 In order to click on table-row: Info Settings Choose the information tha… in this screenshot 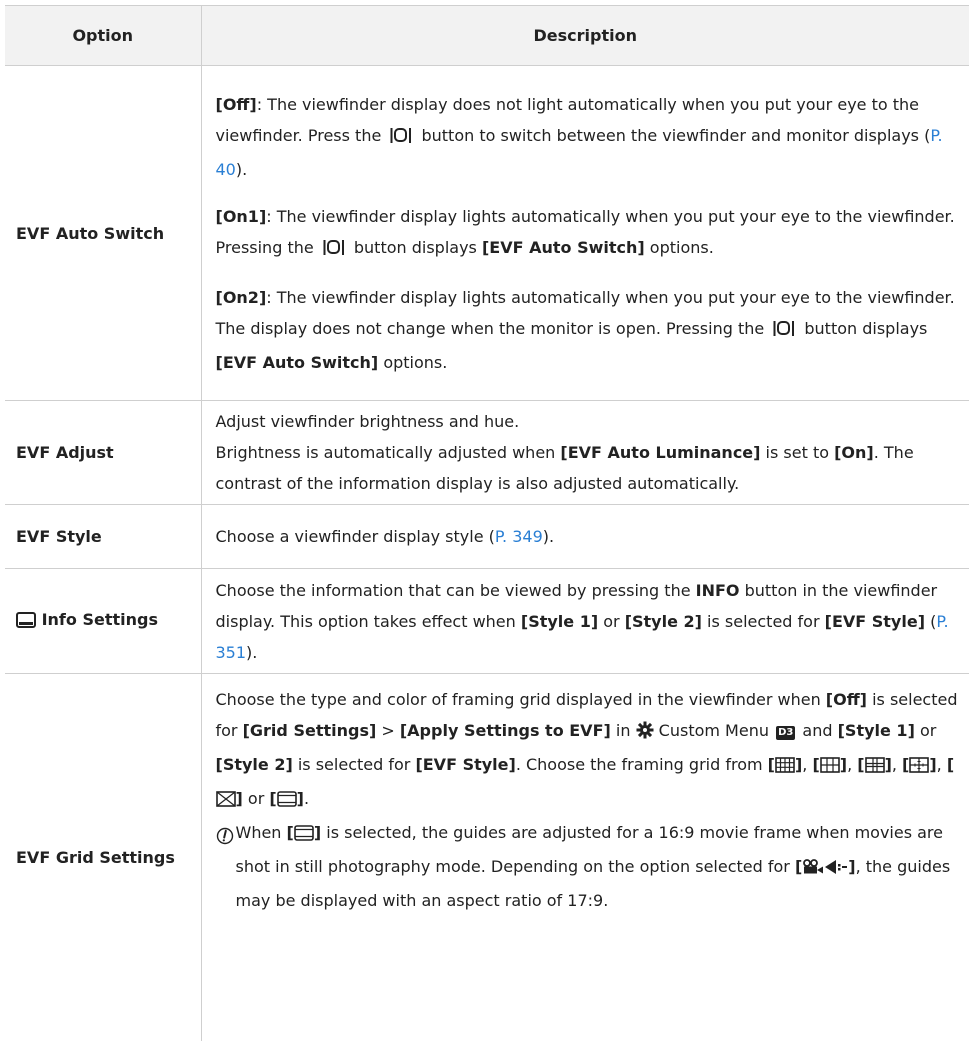, I will do `click(487, 621)`.